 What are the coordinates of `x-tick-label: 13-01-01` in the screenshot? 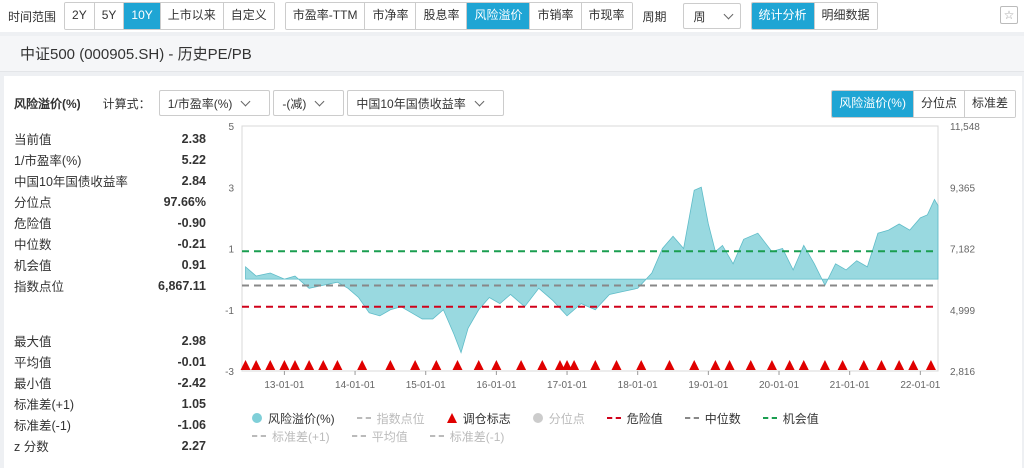 It's located at (284, 385).